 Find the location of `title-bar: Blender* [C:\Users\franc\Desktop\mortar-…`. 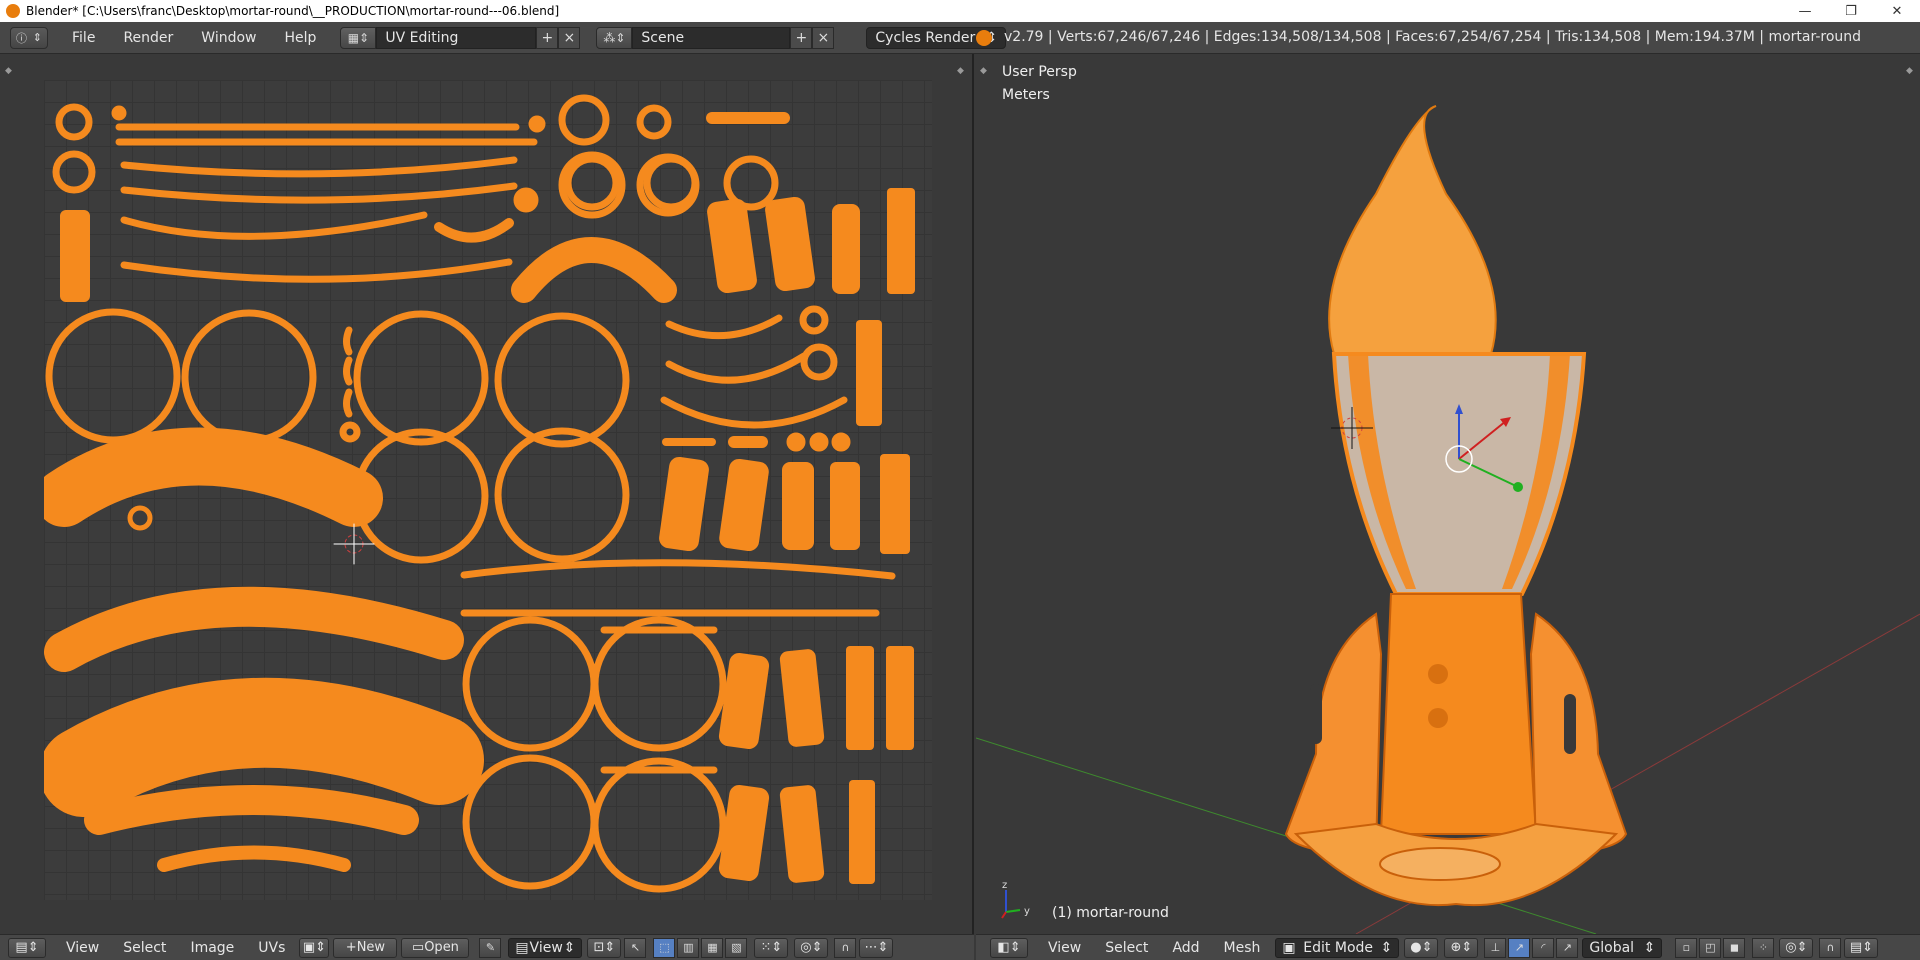

title-bar: Blender* [C:\Users\franc\Desktop\mortar-… is located at coordinates (960, 11).